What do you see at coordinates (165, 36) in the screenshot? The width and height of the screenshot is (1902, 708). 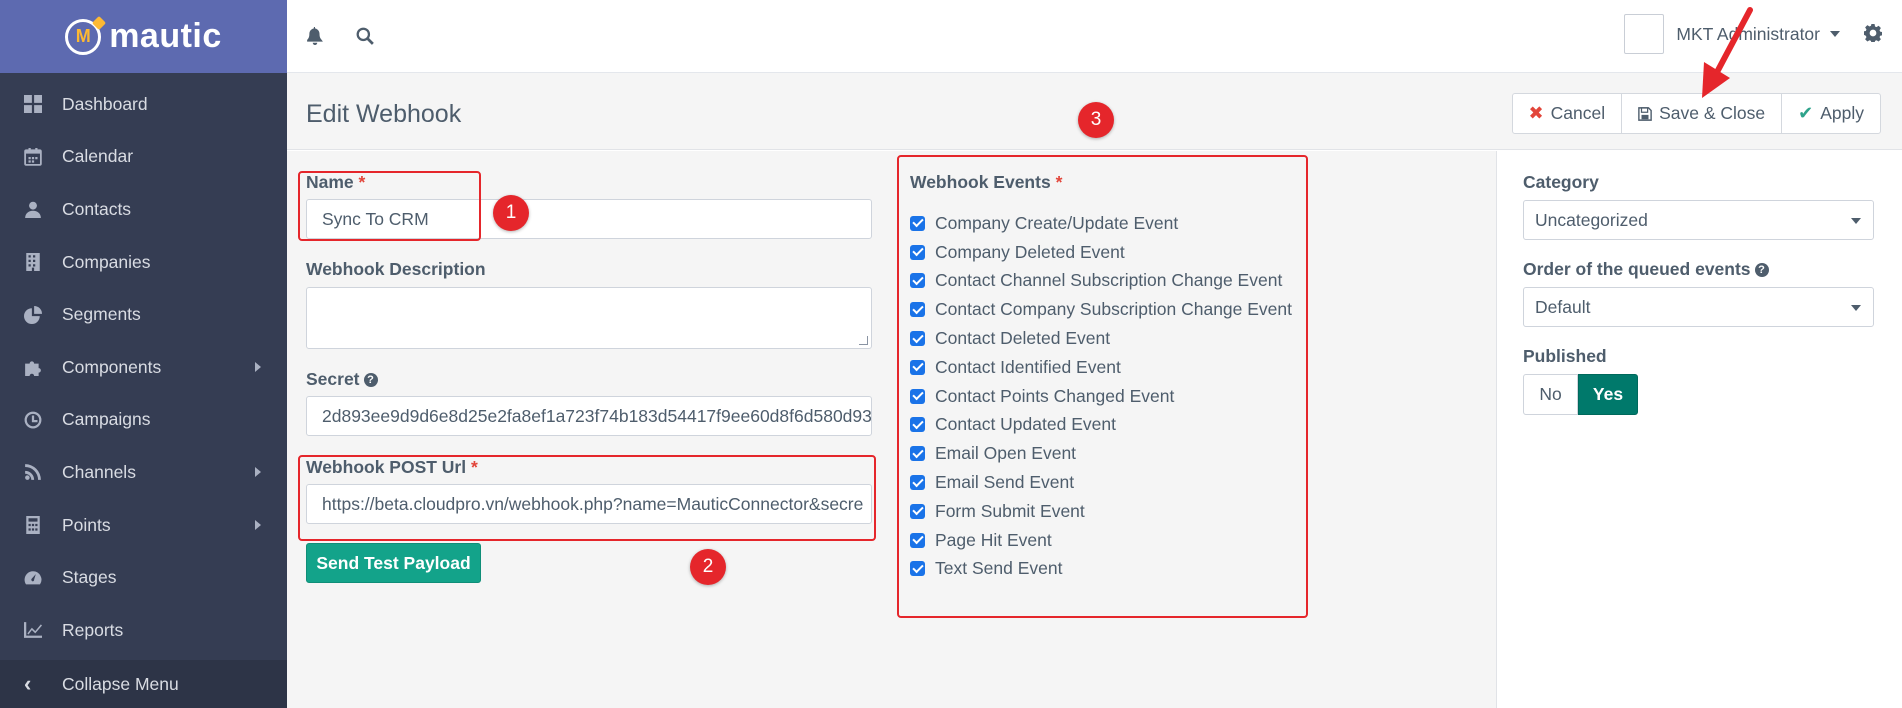 I see `brand-name: mautic` at bounding box center [165, 36].